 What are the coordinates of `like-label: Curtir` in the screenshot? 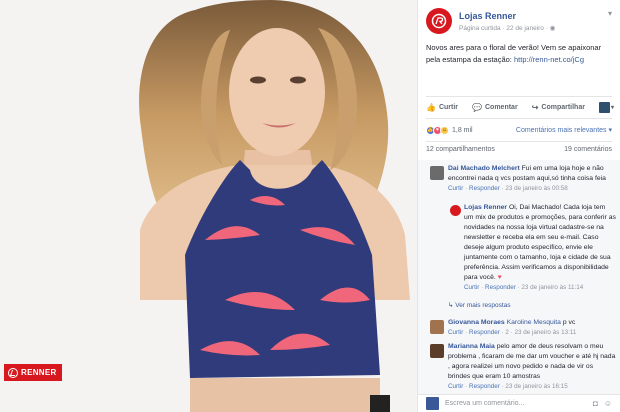 It's located at (448, 107).